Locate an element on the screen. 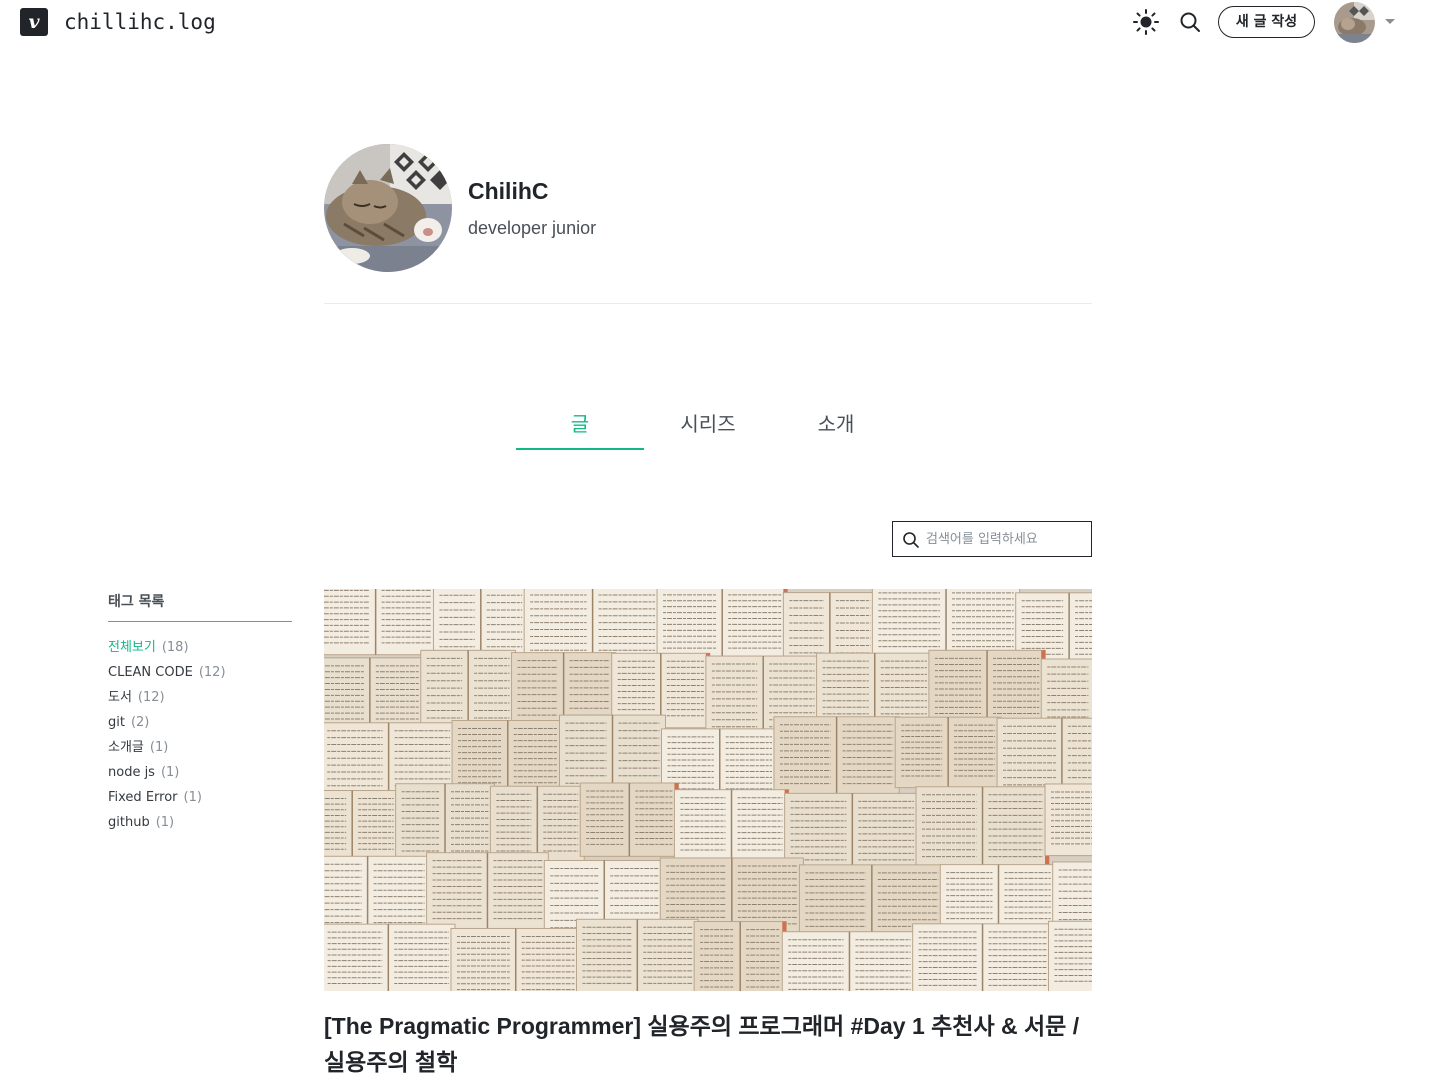 The width and height of the screenshot is (1432, 1080). tab-posts: 글 is located at coordinates (580, 429).